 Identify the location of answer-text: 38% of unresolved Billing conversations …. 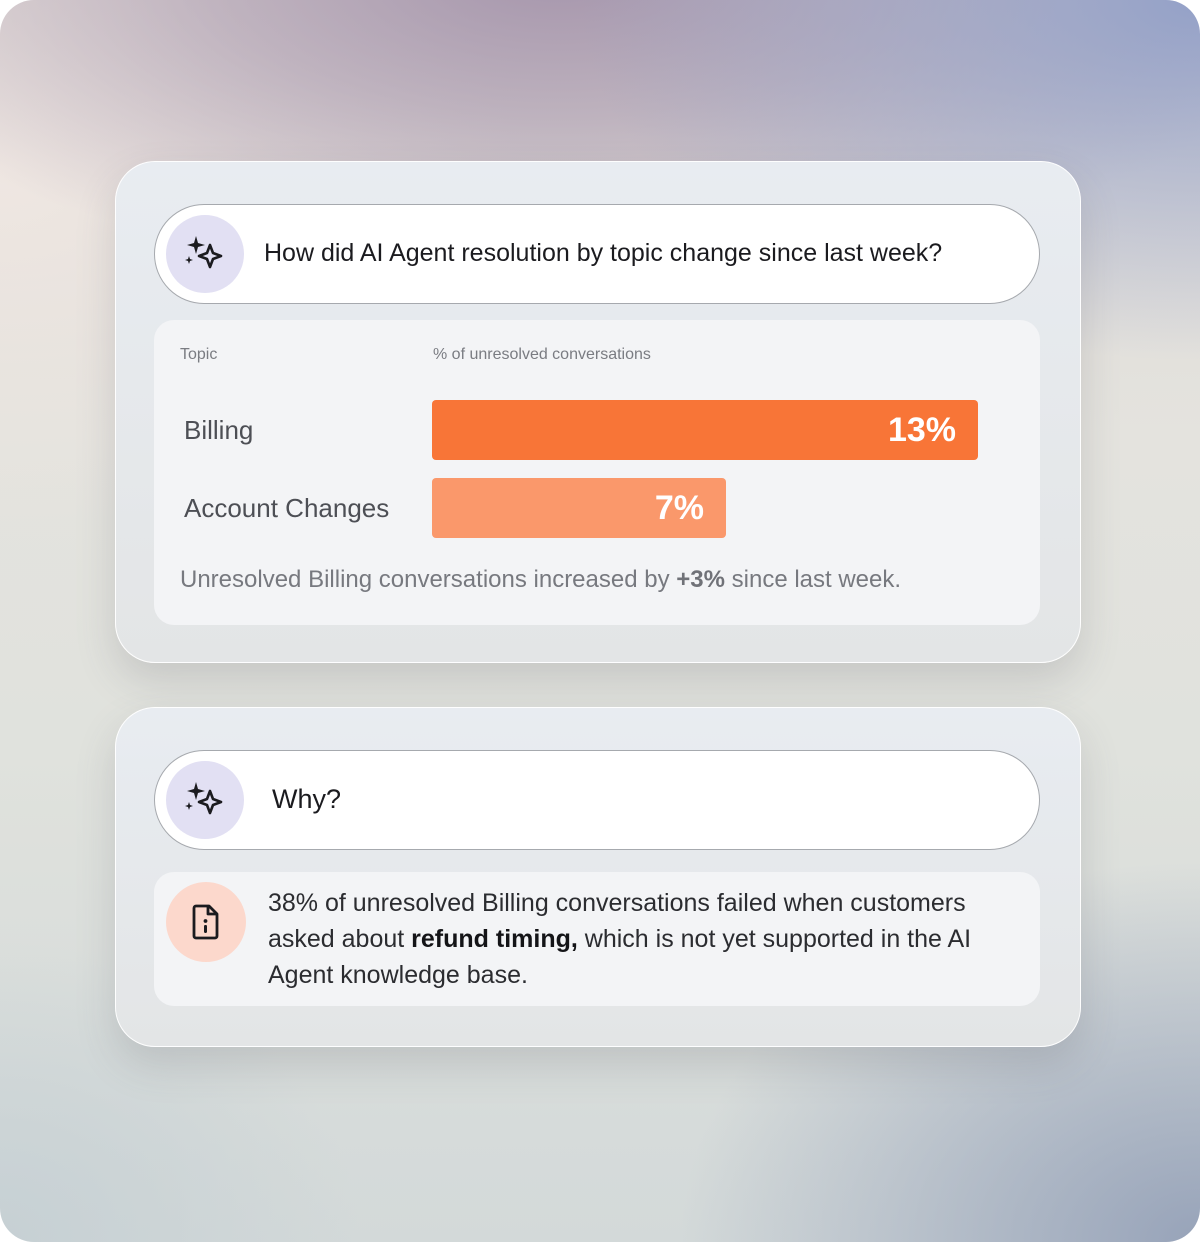
(628, 939).